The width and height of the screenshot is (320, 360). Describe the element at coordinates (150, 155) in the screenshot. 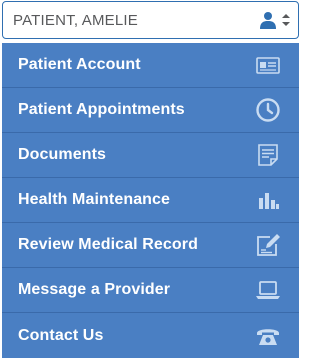

I see `menu-item-documents: Documents` at that location.